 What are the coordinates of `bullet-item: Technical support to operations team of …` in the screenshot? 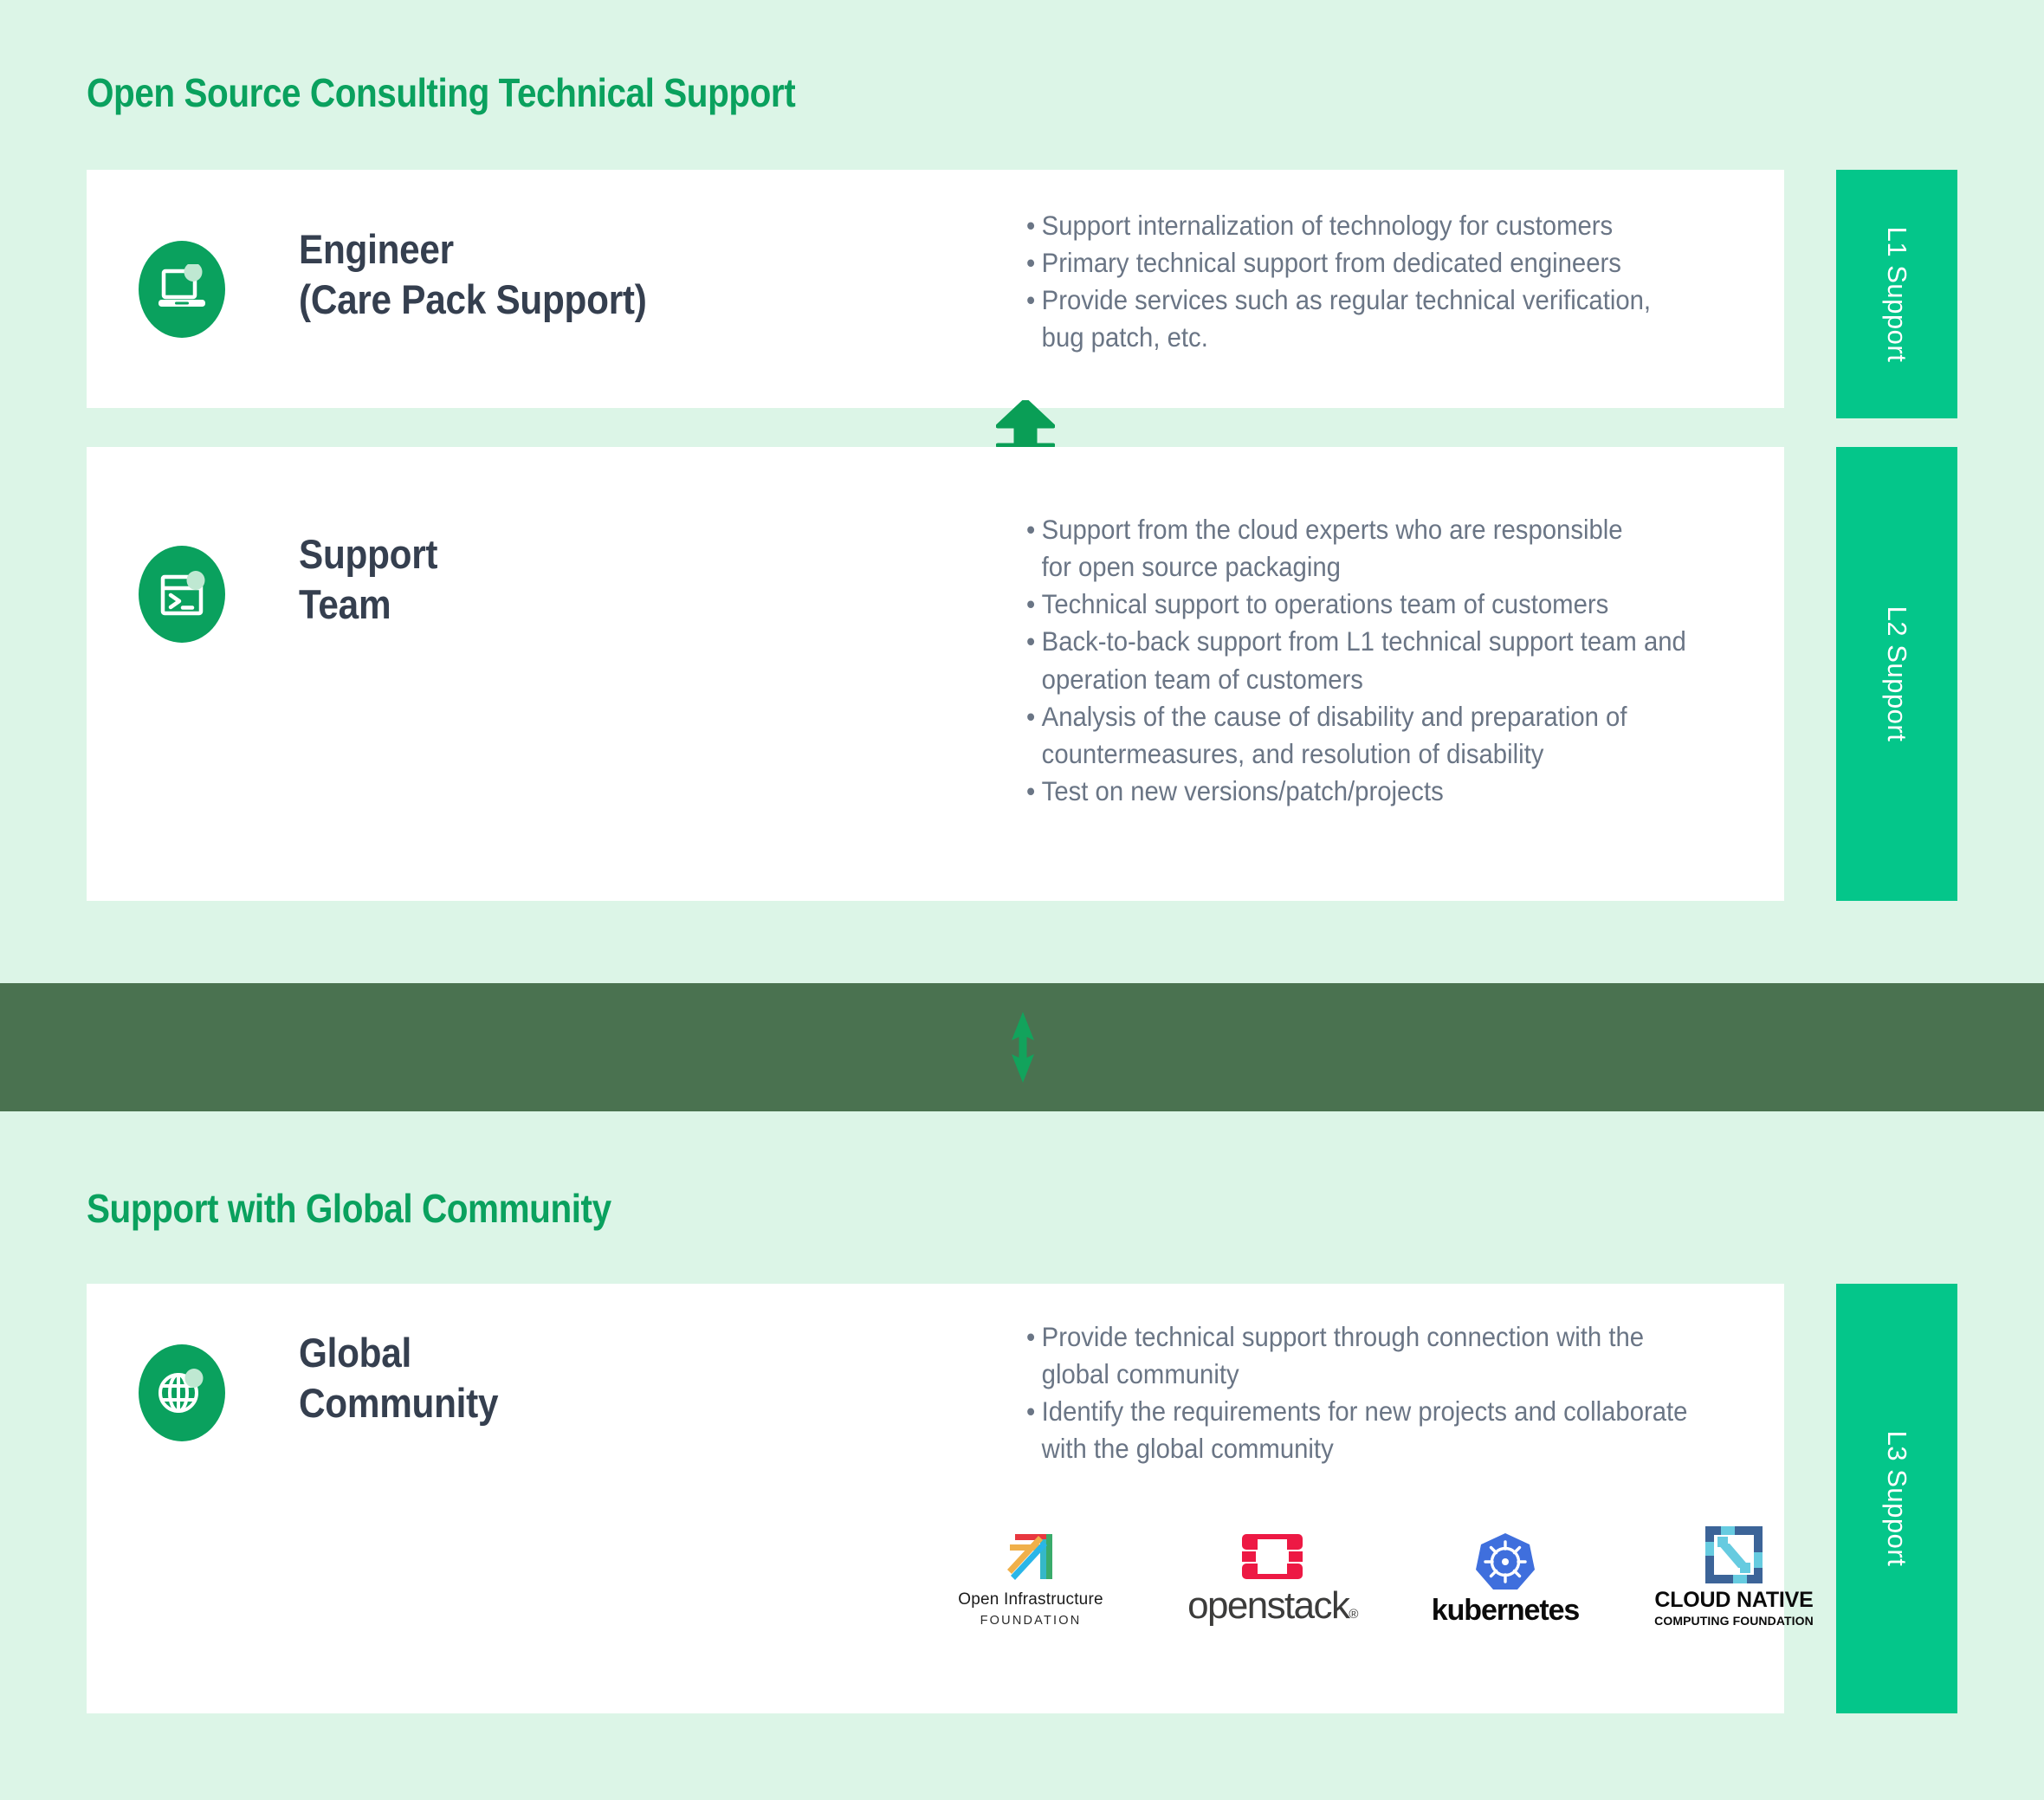 It's located at (1389, 604).